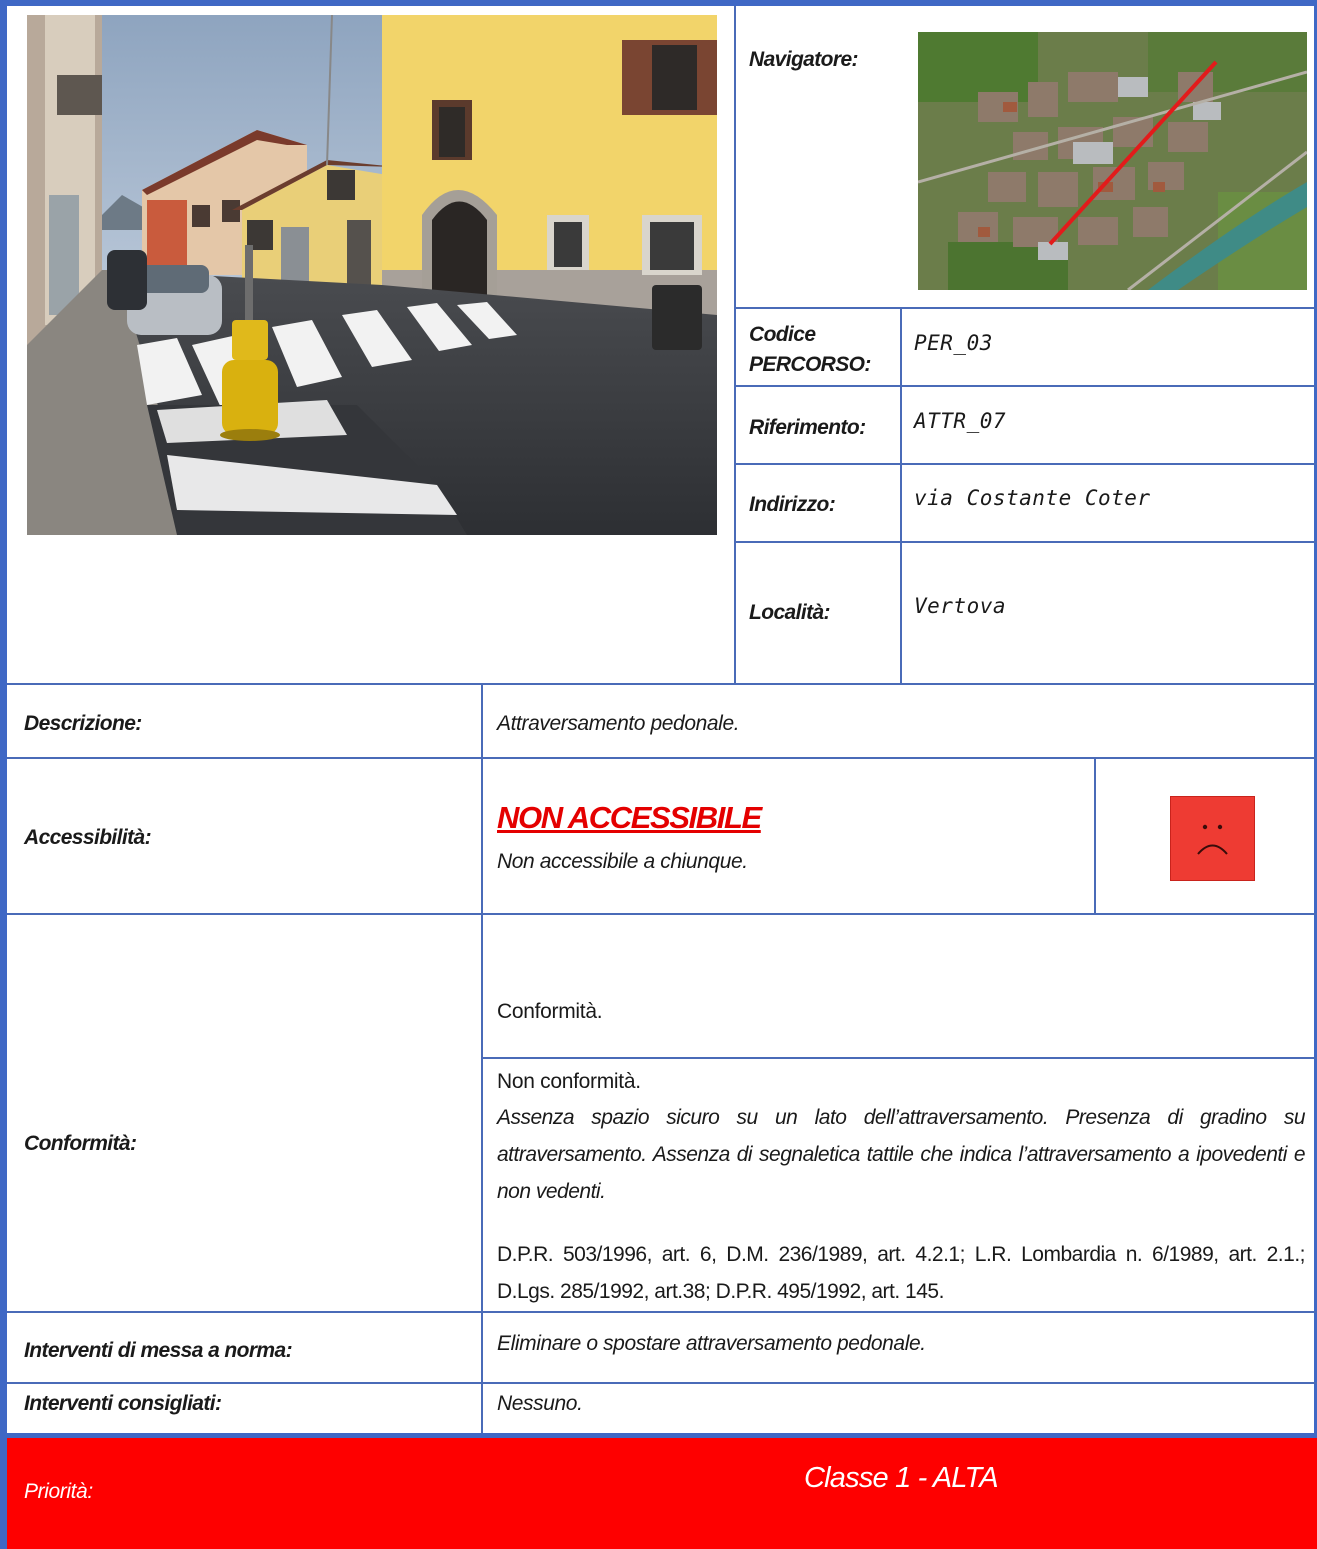 Image resolution: width=1317 pixels, height=1549 pixels. What do you see at coordinates (3, 774) in the screenshot?
I see `frame-left-border` at bounding box center [3, 774].